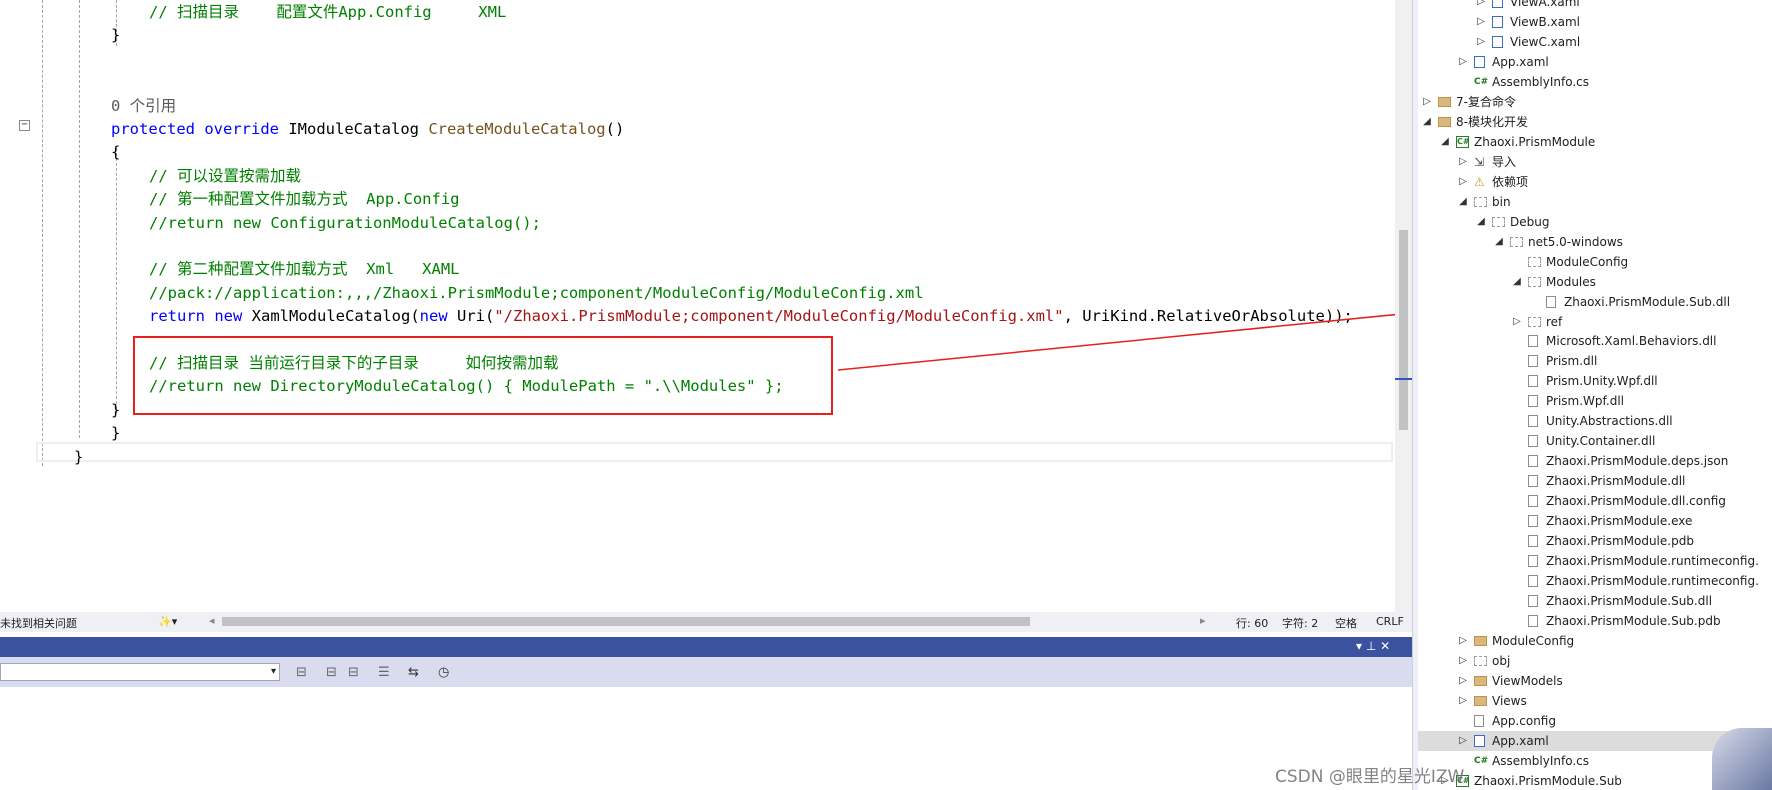 This screenshot has width=1772, height=790. Describe the element at coordinates (140, 672) in the screenshot. I see `panel-dropdown: ▾` at that location.